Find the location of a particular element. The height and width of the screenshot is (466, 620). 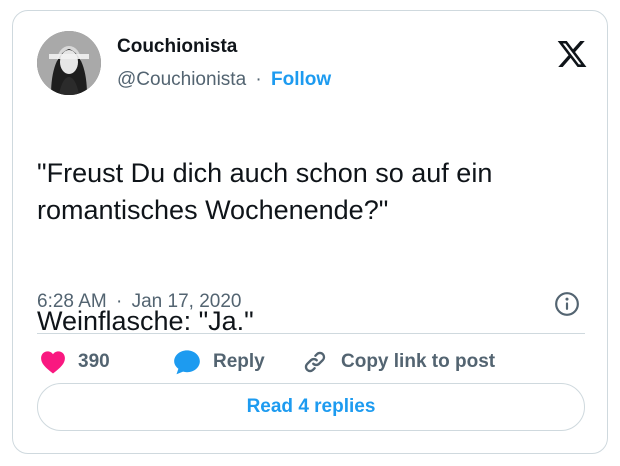

like-count: 390 is located at coordinates (94, 361).